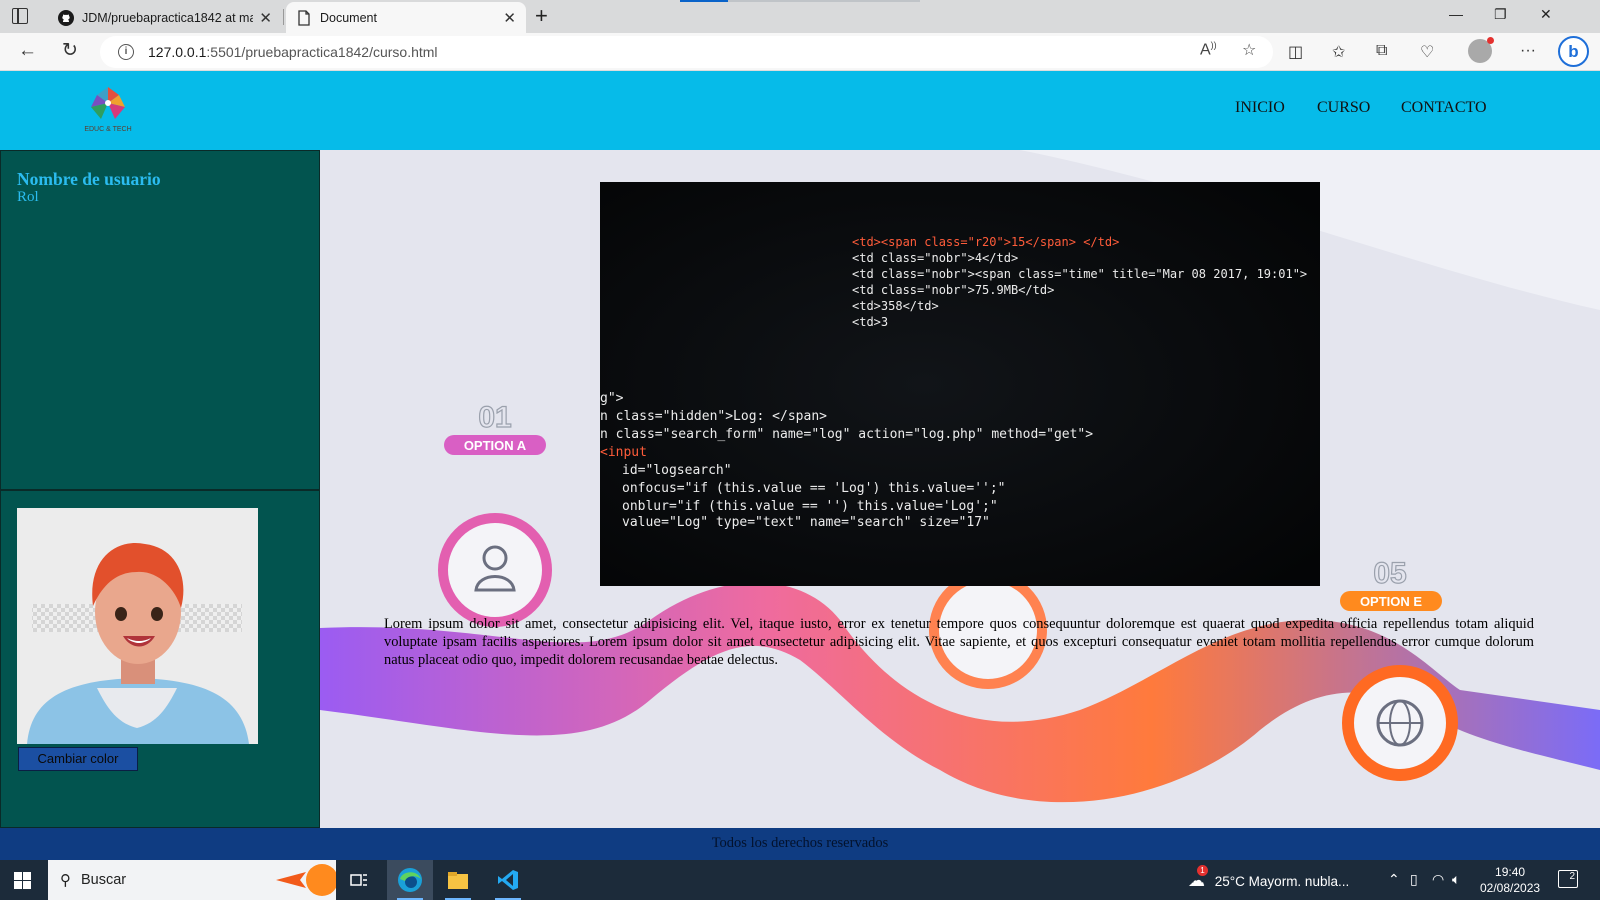 The width and height of the screenshot is (1600, 900). What do you see at coordinates (1400, 723) in the screenshot?
I see `option-e-marker` at bounding box center [1400, 723].